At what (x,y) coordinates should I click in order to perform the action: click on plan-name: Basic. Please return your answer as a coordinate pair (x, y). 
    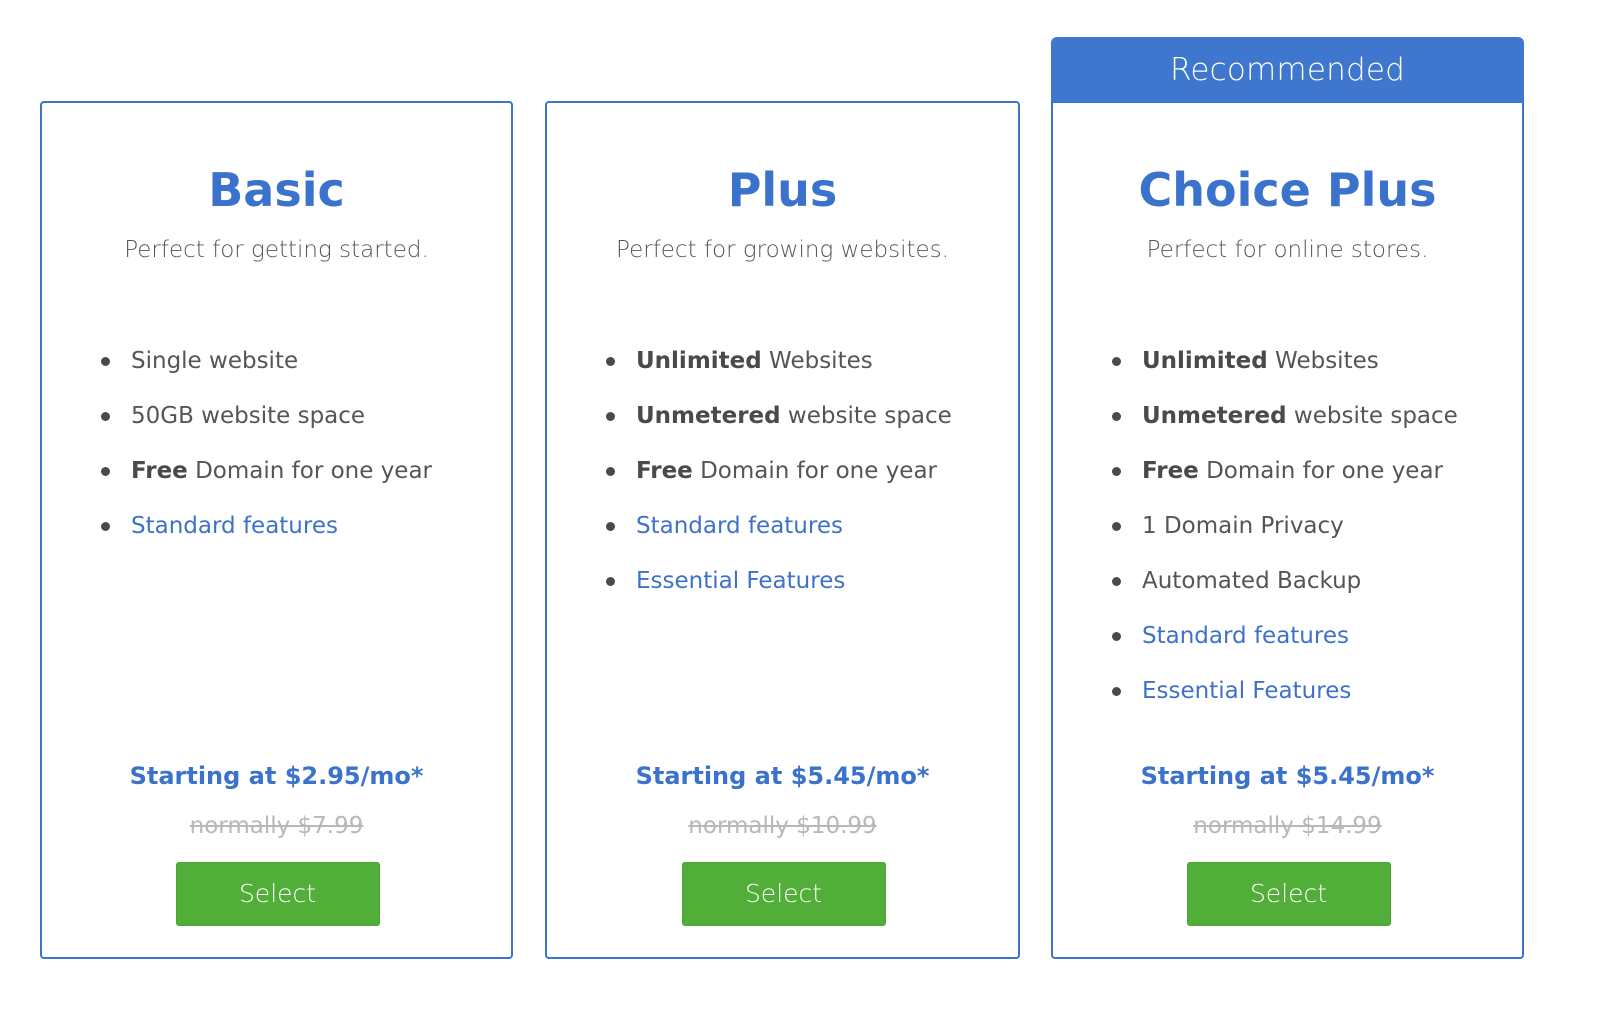
    Looking at the image, I should click on (276, 190).